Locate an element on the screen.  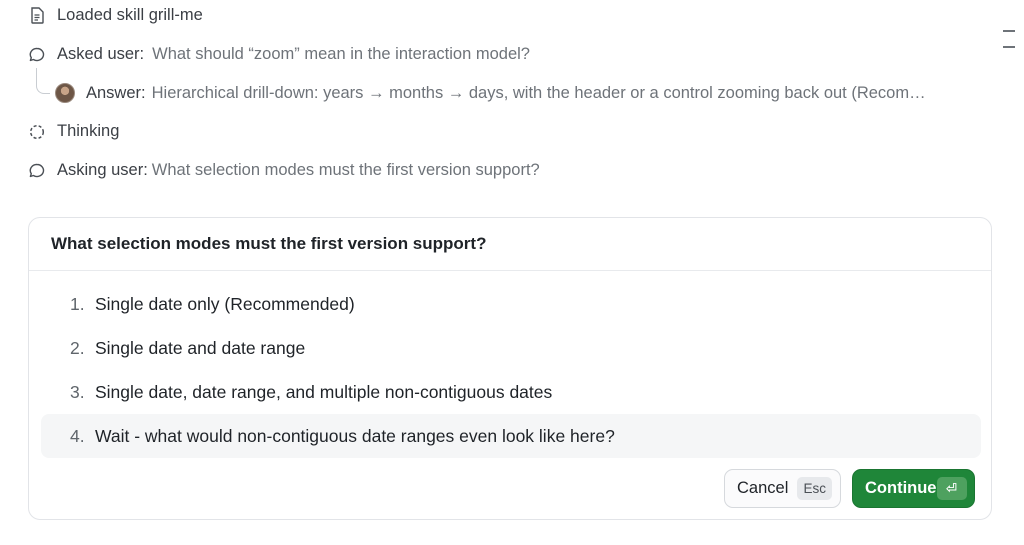
option-label: Single date only (Recommended) is located at coordinates (225, 303).